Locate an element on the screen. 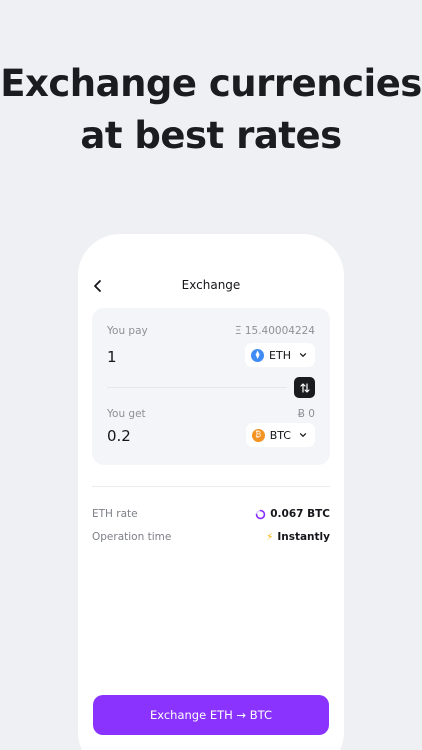 The height and width of the screenshot is (750, 422). page-title: Exchange is located at coordinates (211, 285).